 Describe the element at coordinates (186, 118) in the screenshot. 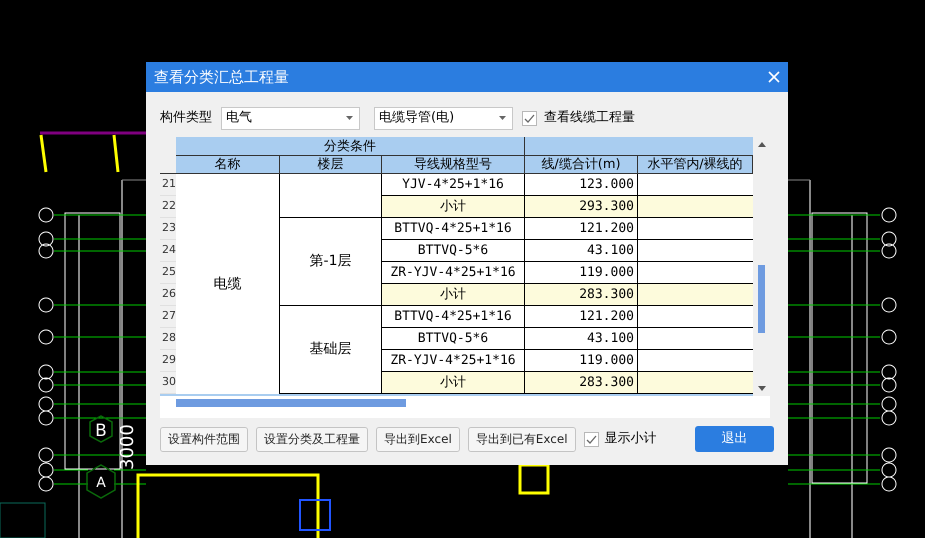

I see `field-label: 构件类型` at that location.